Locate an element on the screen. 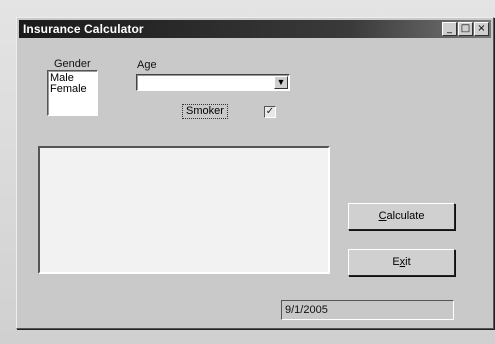 The height and width of the screenshot is (344, 495). gender-listbox: Male Female is located at coordinates (72, 93).